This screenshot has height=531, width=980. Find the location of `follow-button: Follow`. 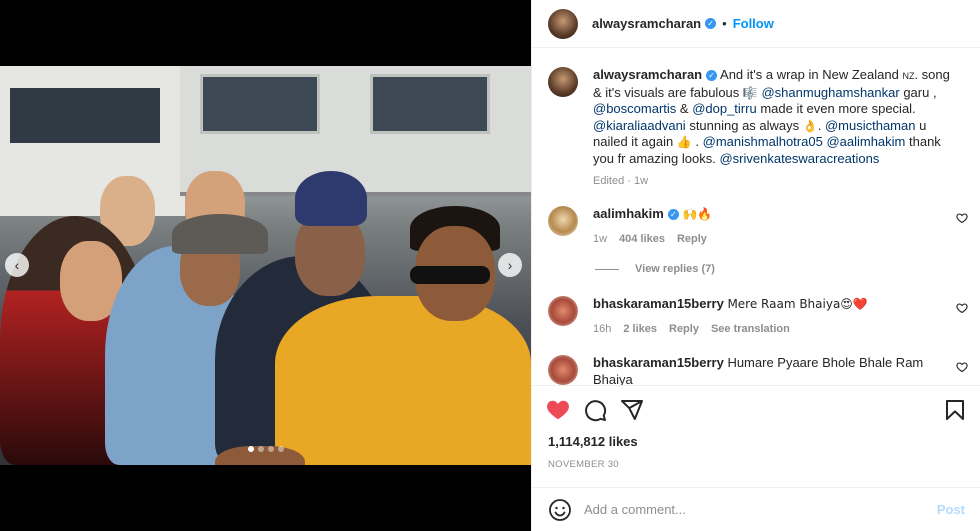

follow-button: Follow is located at coordinates (753, 23).